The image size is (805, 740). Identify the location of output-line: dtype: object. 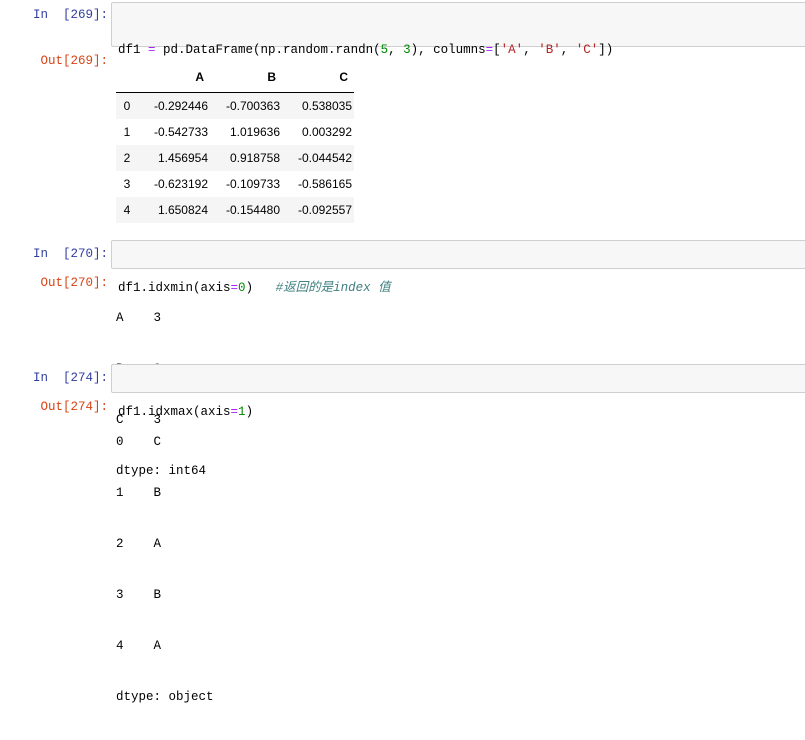
(165, 697).